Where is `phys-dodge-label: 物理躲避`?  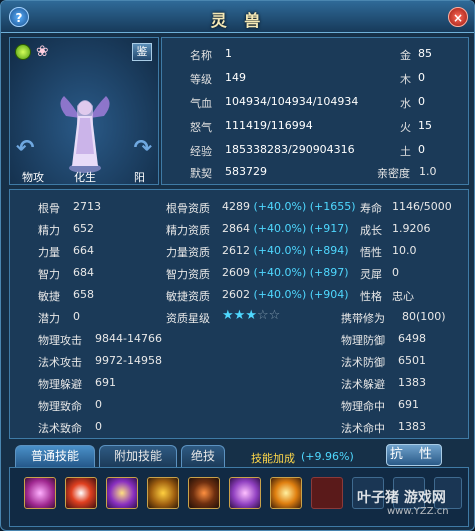
phys-dodge-label: 物理躲避 is located at coordinates (60, 384).